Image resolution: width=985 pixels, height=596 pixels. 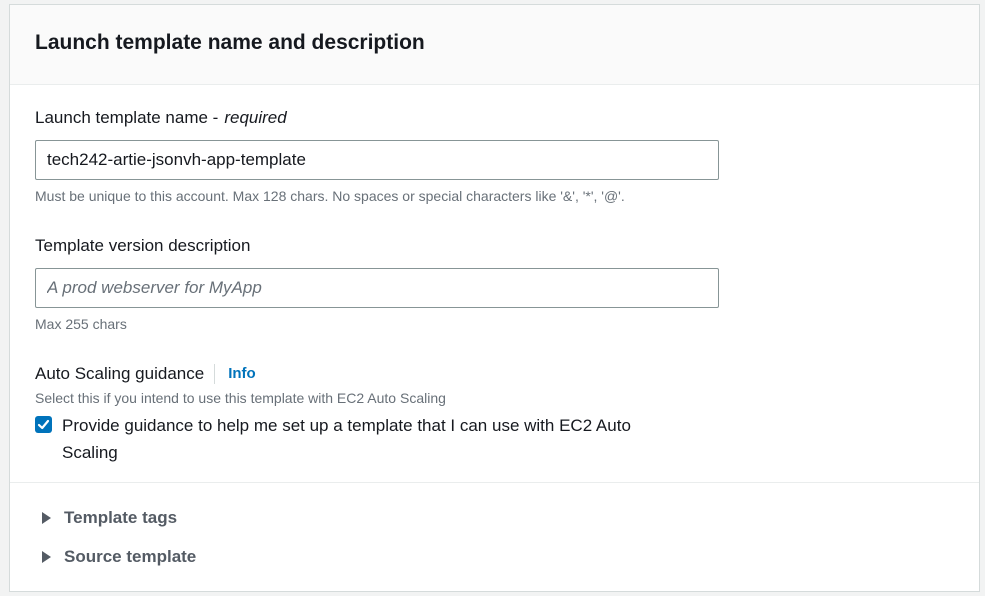 I want to click on auto-scaling-label-text: Auto Scaling guidance, so click(x=120, y=373).